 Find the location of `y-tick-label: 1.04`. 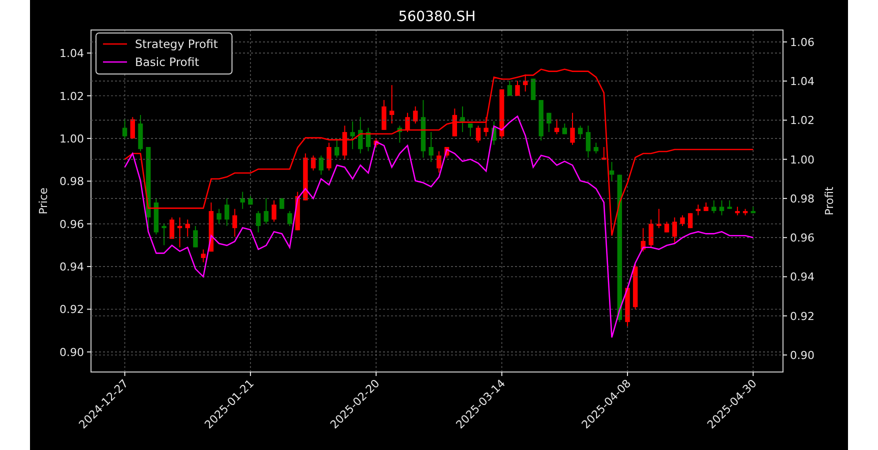

y-tick-label: 1.04 is located at coordinates (72, 53).